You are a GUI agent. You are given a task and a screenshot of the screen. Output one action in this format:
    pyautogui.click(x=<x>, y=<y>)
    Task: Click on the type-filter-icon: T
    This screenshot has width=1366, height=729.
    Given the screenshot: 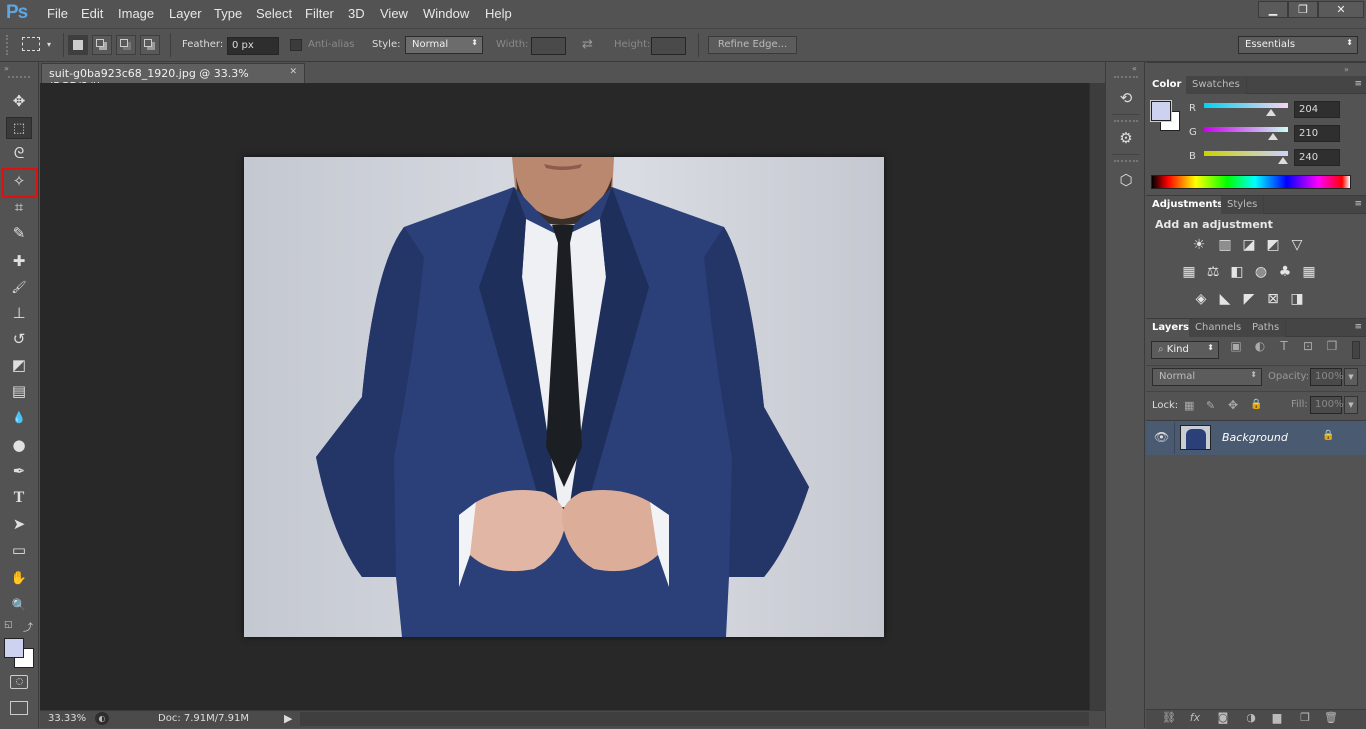 What is the action you would take?
    pyautogui.click(x=1284, y=347)
    